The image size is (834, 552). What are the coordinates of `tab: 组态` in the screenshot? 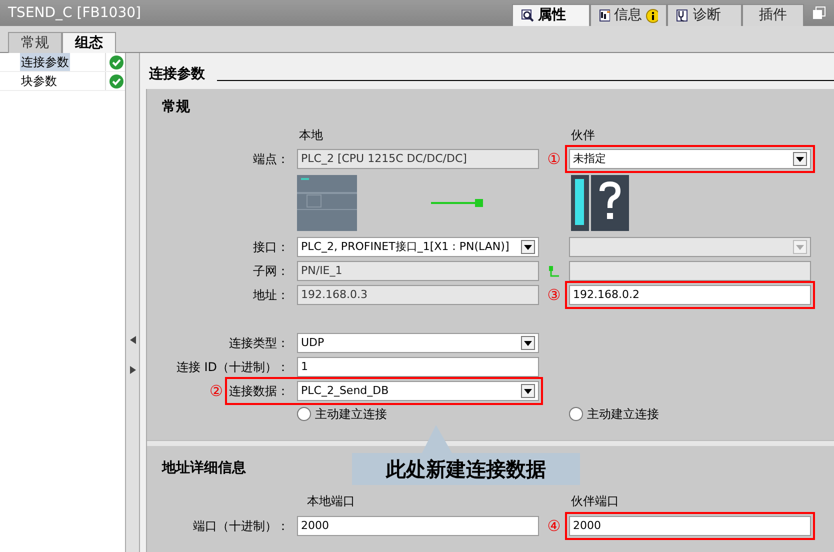 It's located at (89, 42).